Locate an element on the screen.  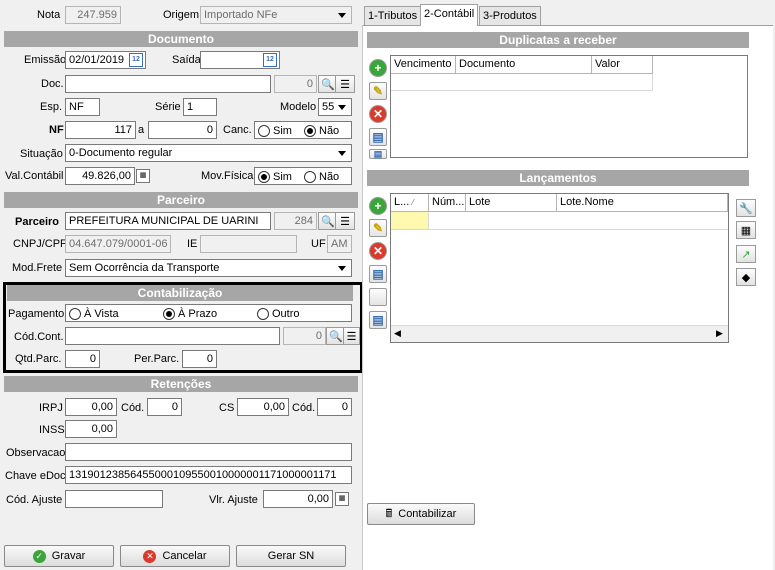
documento-section-header: Documento is located at coordinates (181, 39).